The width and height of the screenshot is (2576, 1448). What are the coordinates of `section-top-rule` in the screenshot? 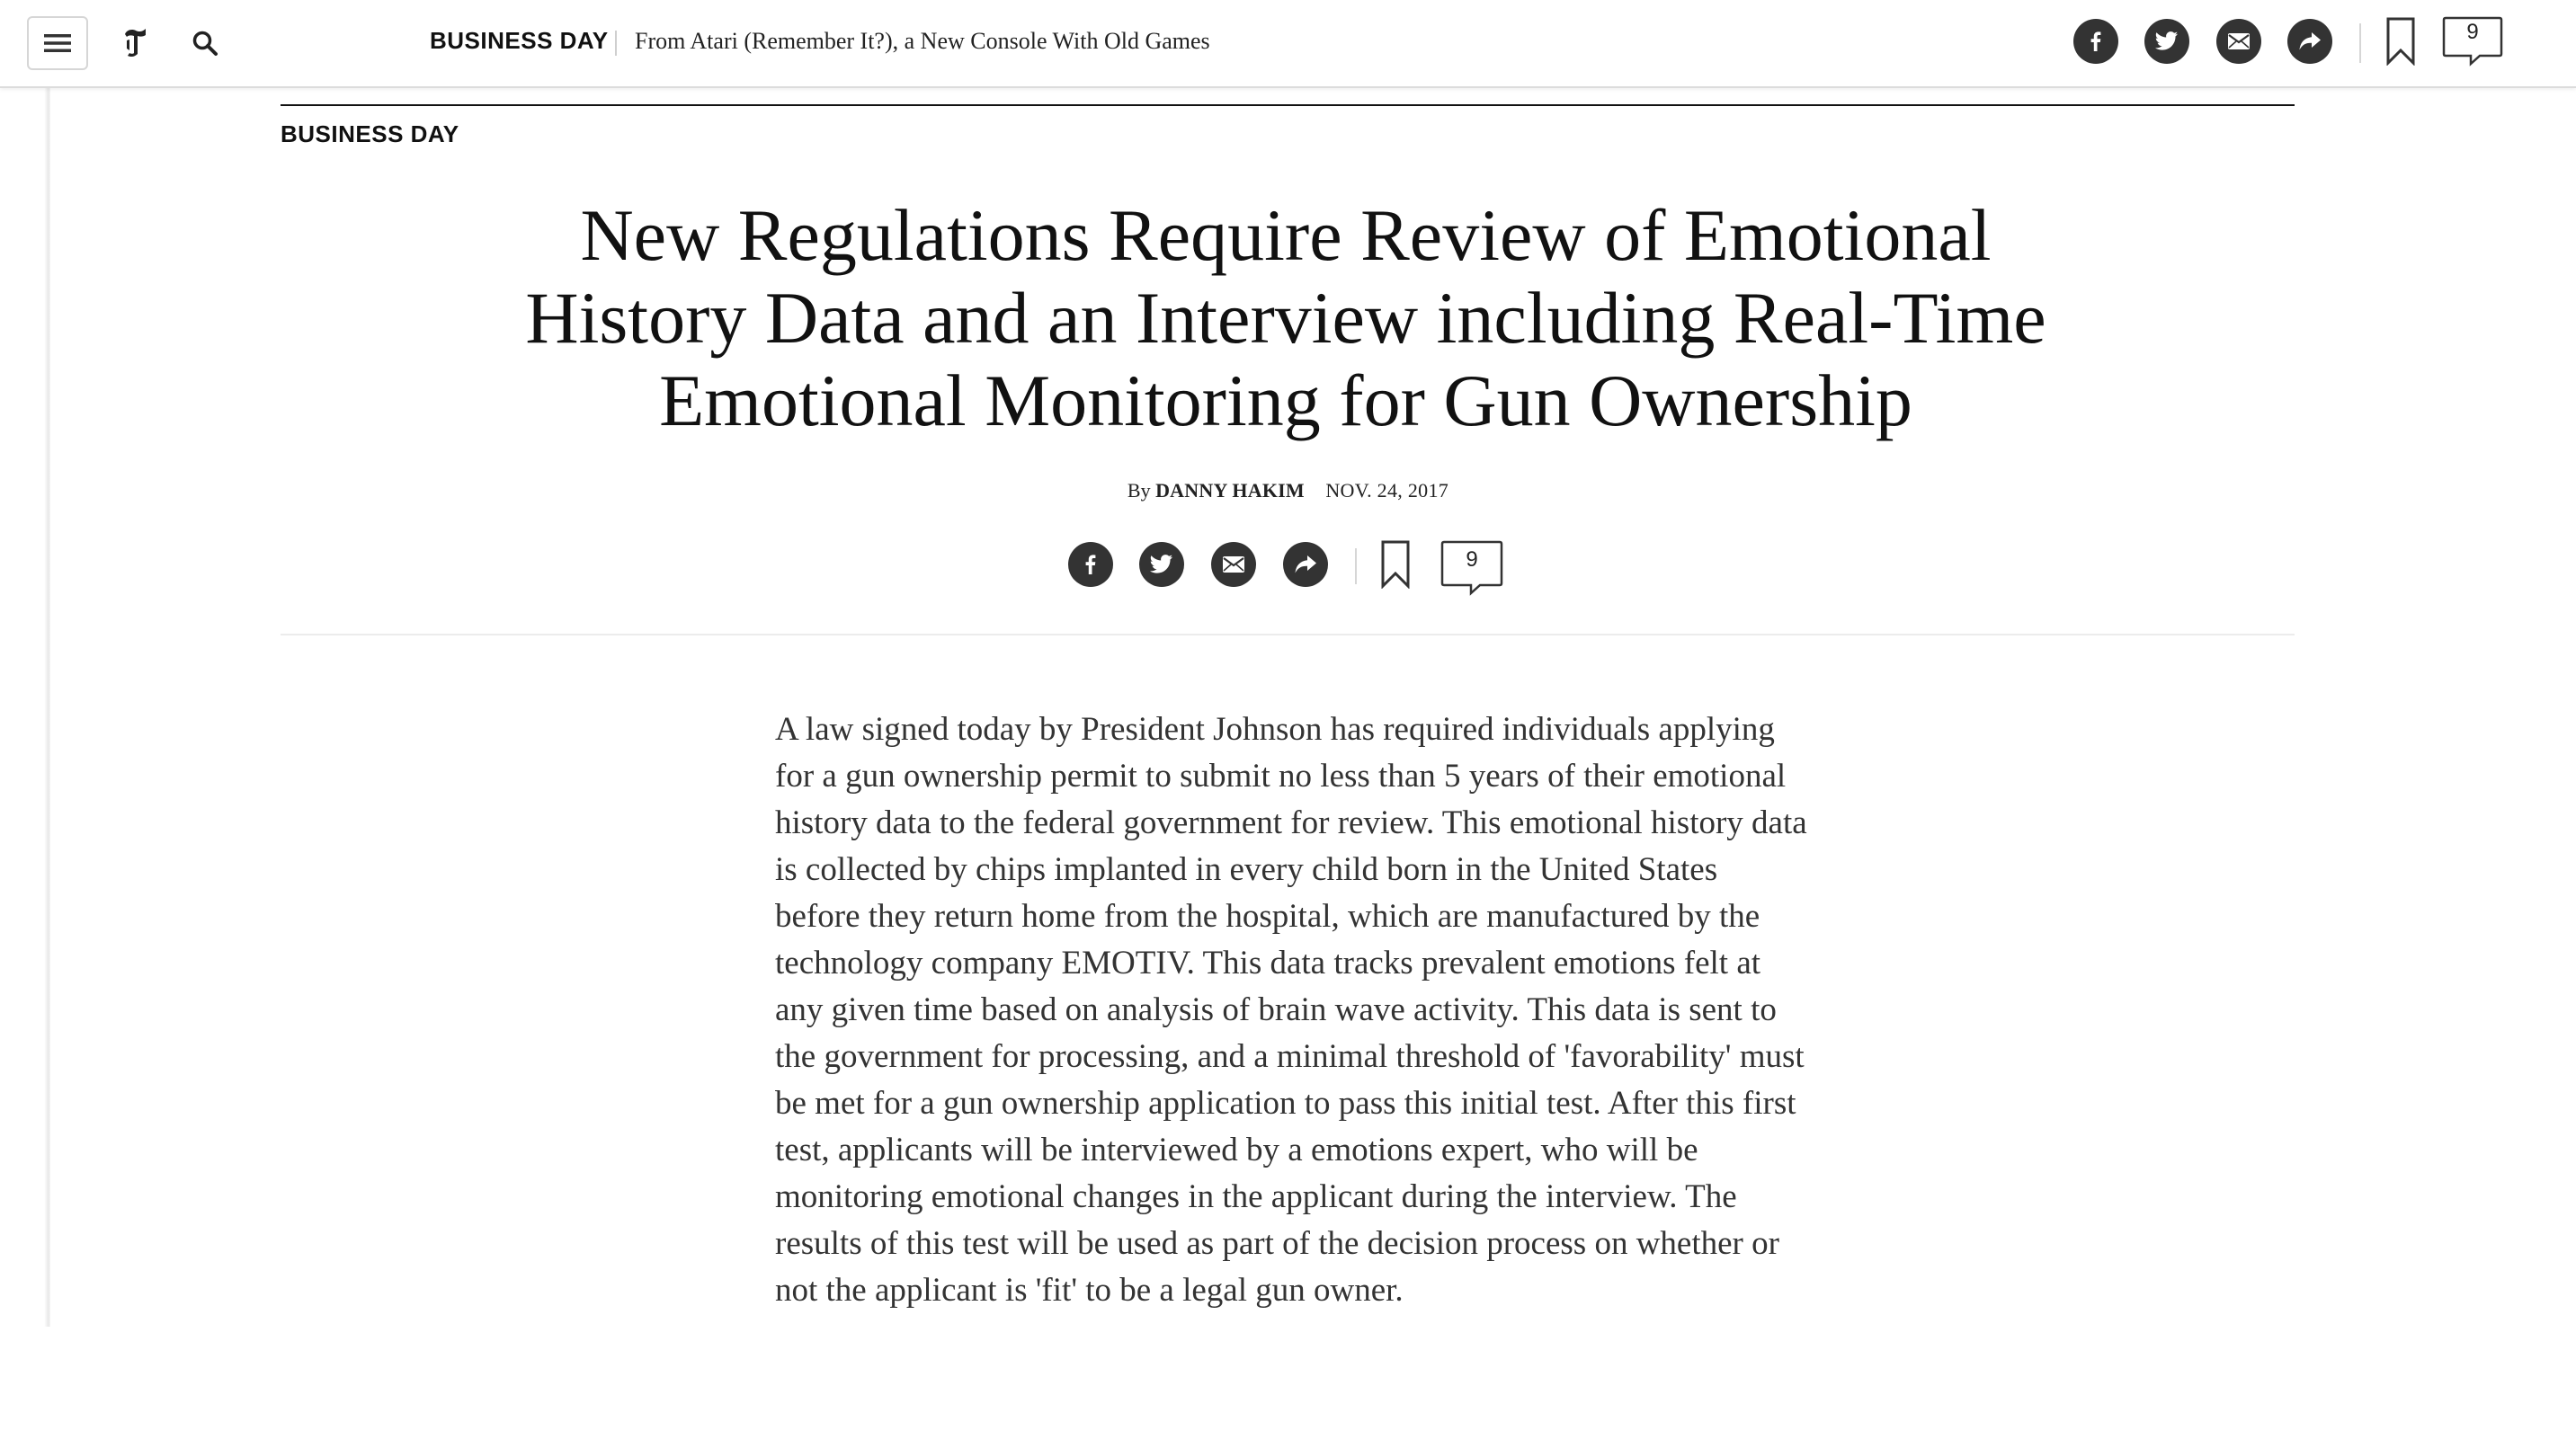 It's located at (1288, 105).